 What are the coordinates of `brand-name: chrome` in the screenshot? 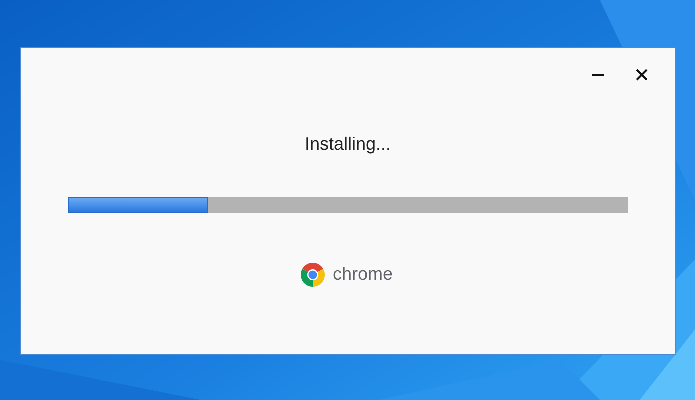 It's located at (363, 274).